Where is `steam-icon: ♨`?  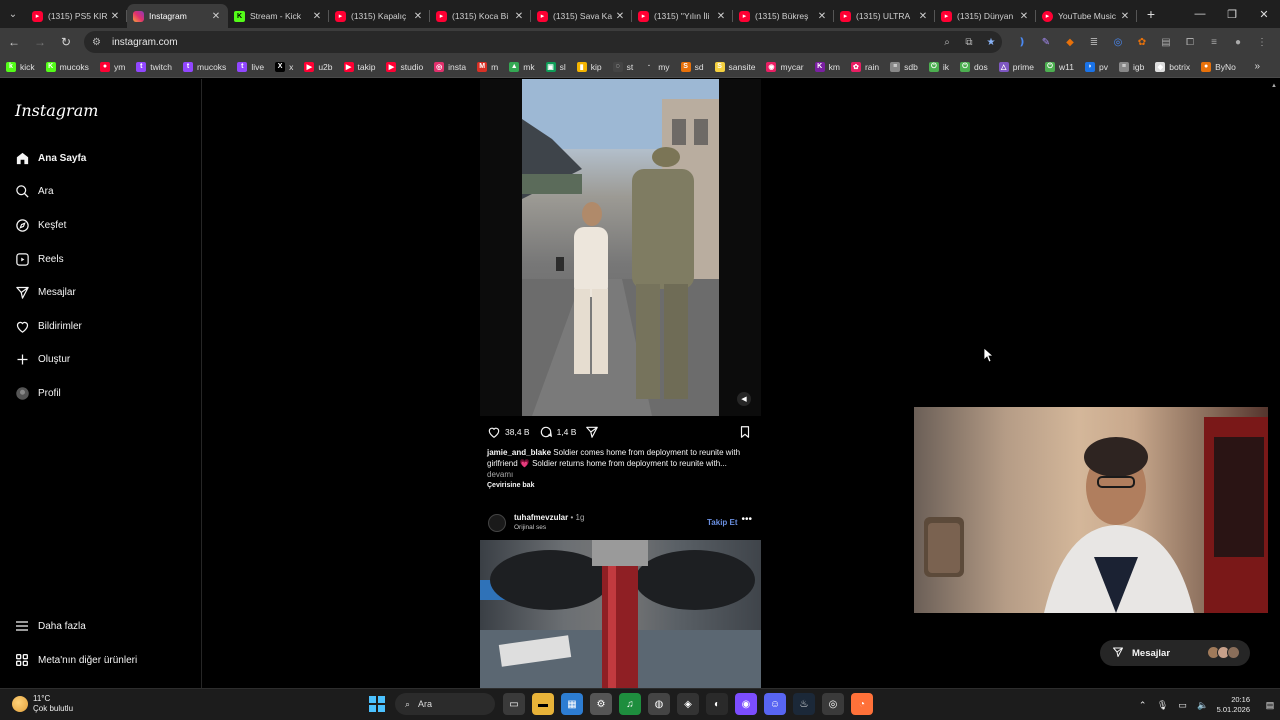 steam-icon: ♨ is located at coordinates (804, 704).